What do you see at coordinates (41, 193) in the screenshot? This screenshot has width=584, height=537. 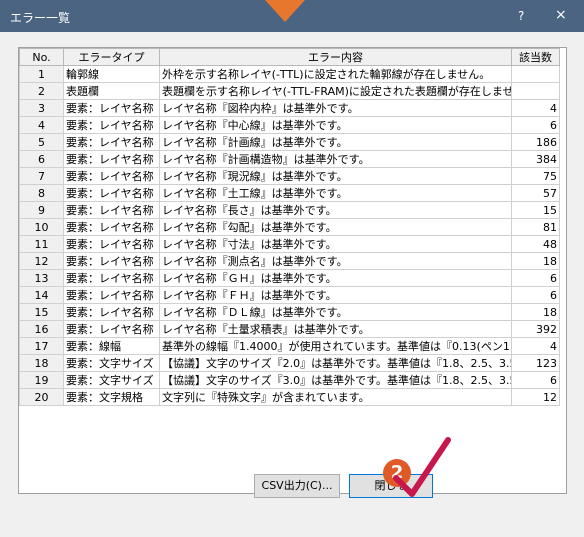 I see `row-number-cell: 8` at bounding box center [41, 193].